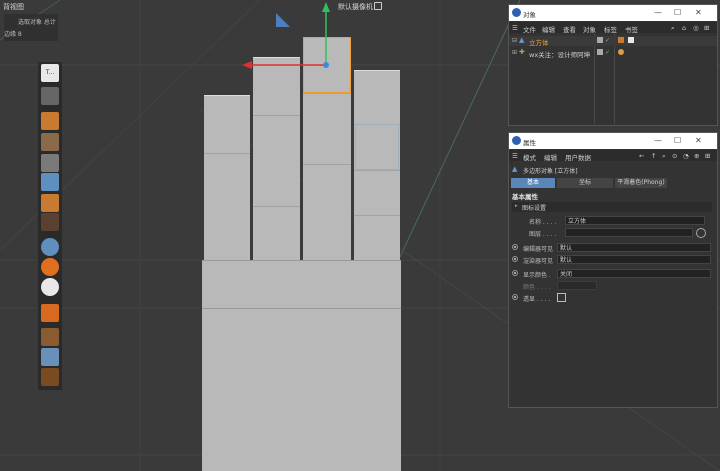 The height and width of the screenshot is (471, 720). What do you see at coordinates (686, 156) in the screenshot?
I see `history-icon: ◔` at bounding box center [686, 156].